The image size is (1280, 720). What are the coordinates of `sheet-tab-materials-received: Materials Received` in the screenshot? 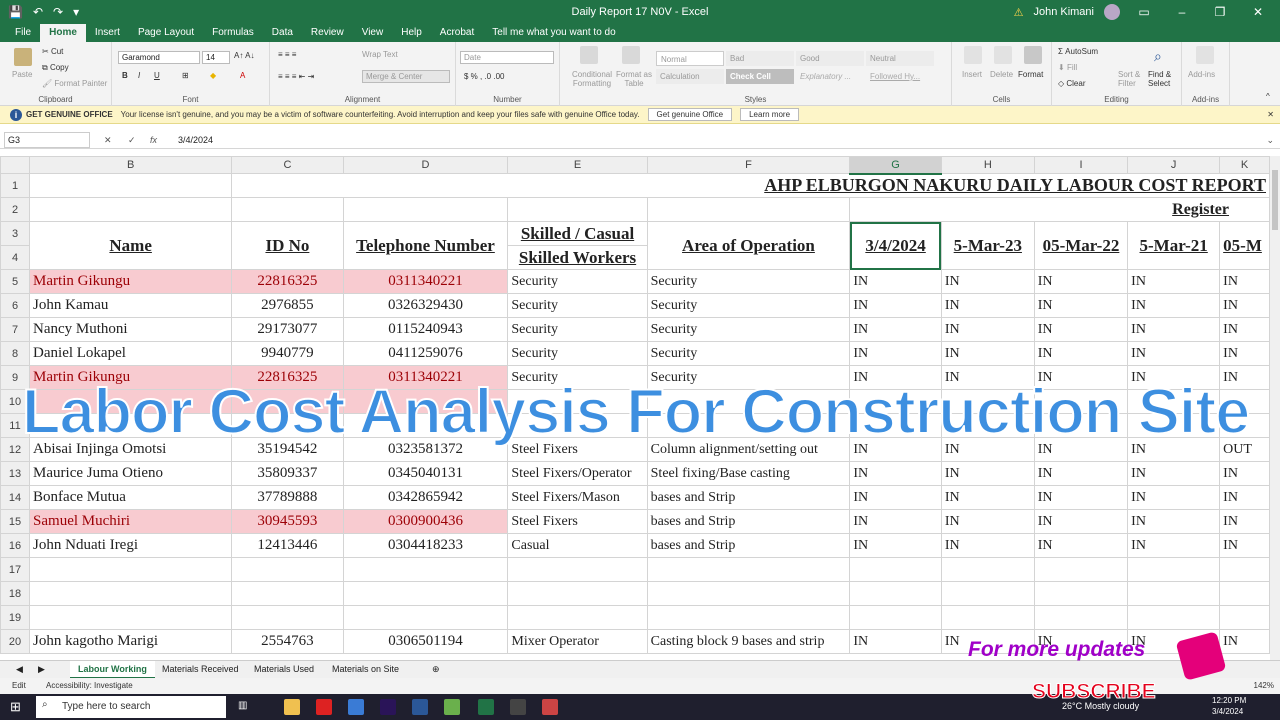 It's located at (200, 670).